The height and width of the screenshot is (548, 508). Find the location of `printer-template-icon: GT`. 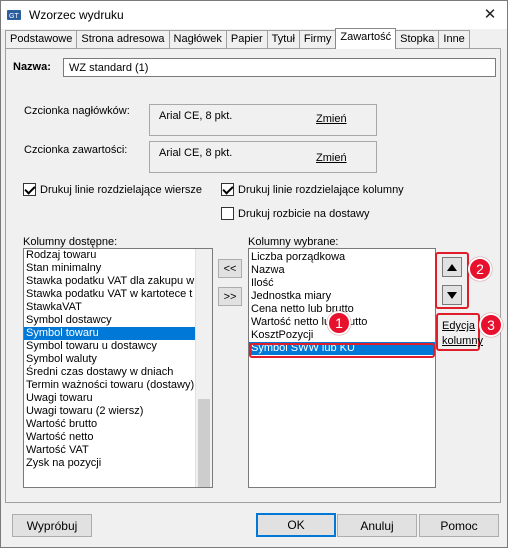

printer-template-icon: GT is located at coordinates (14, 15).